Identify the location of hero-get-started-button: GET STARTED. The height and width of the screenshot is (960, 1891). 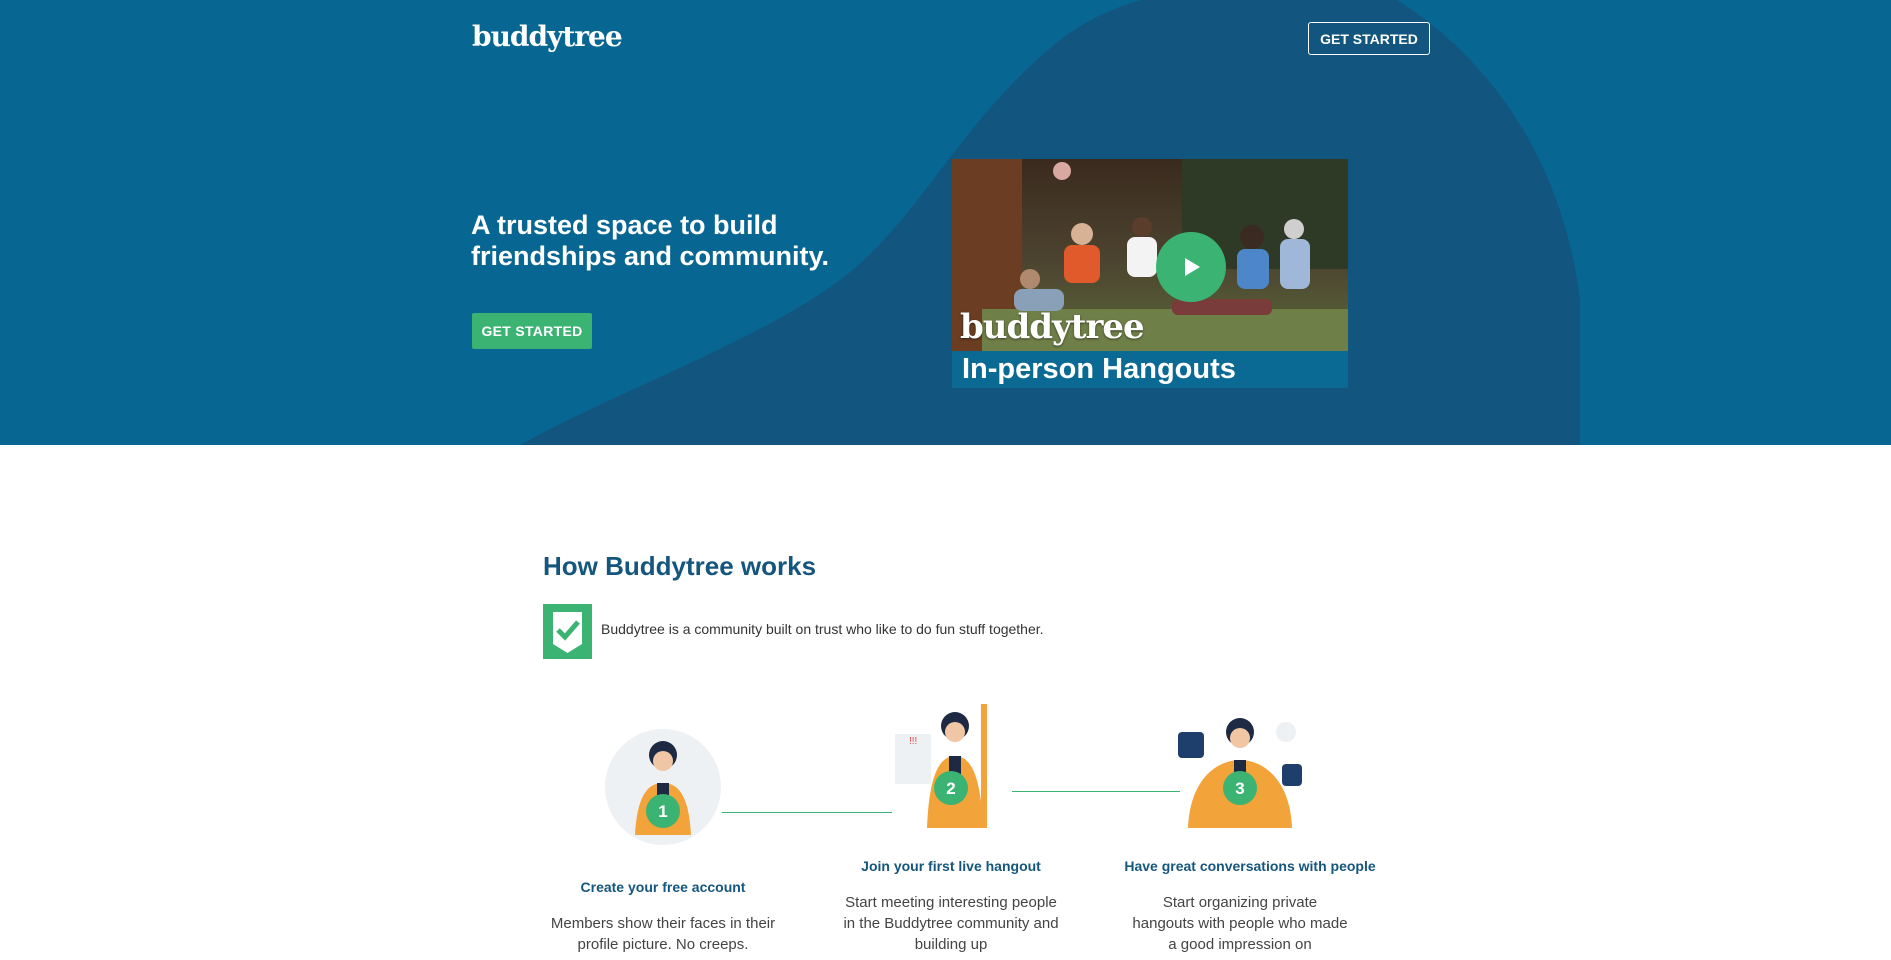
(532, 331).